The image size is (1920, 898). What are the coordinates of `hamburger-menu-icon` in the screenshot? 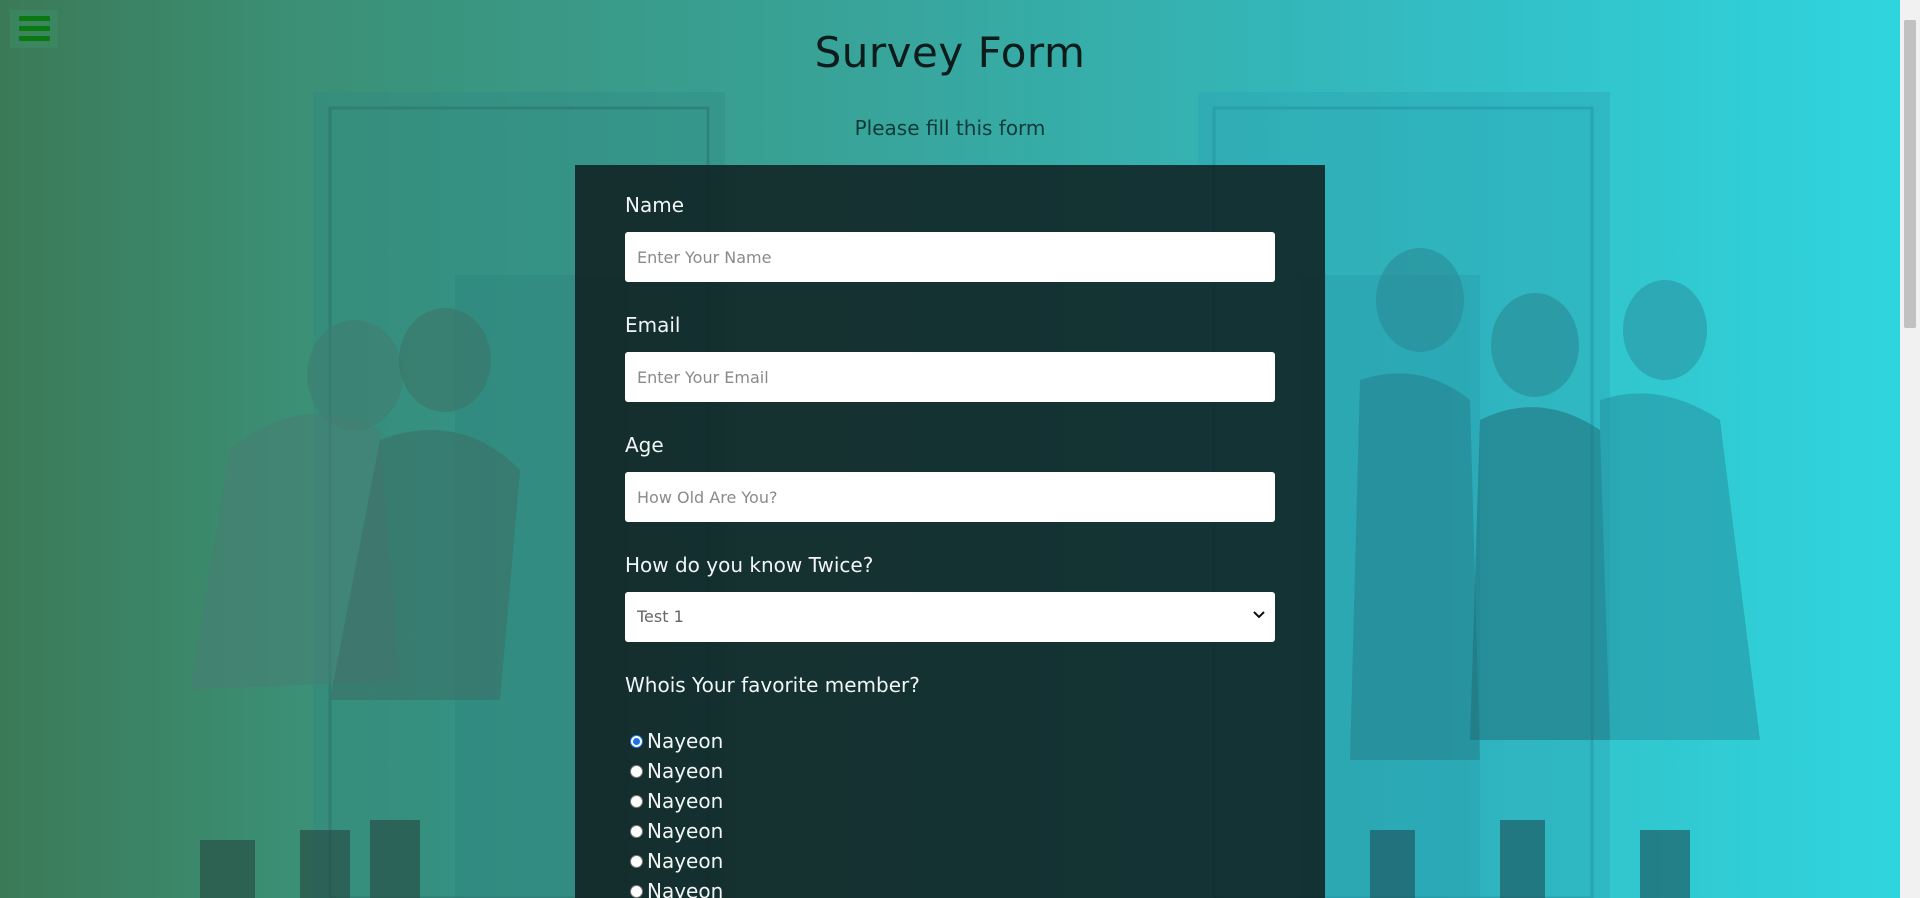 It's located at (34, 18).